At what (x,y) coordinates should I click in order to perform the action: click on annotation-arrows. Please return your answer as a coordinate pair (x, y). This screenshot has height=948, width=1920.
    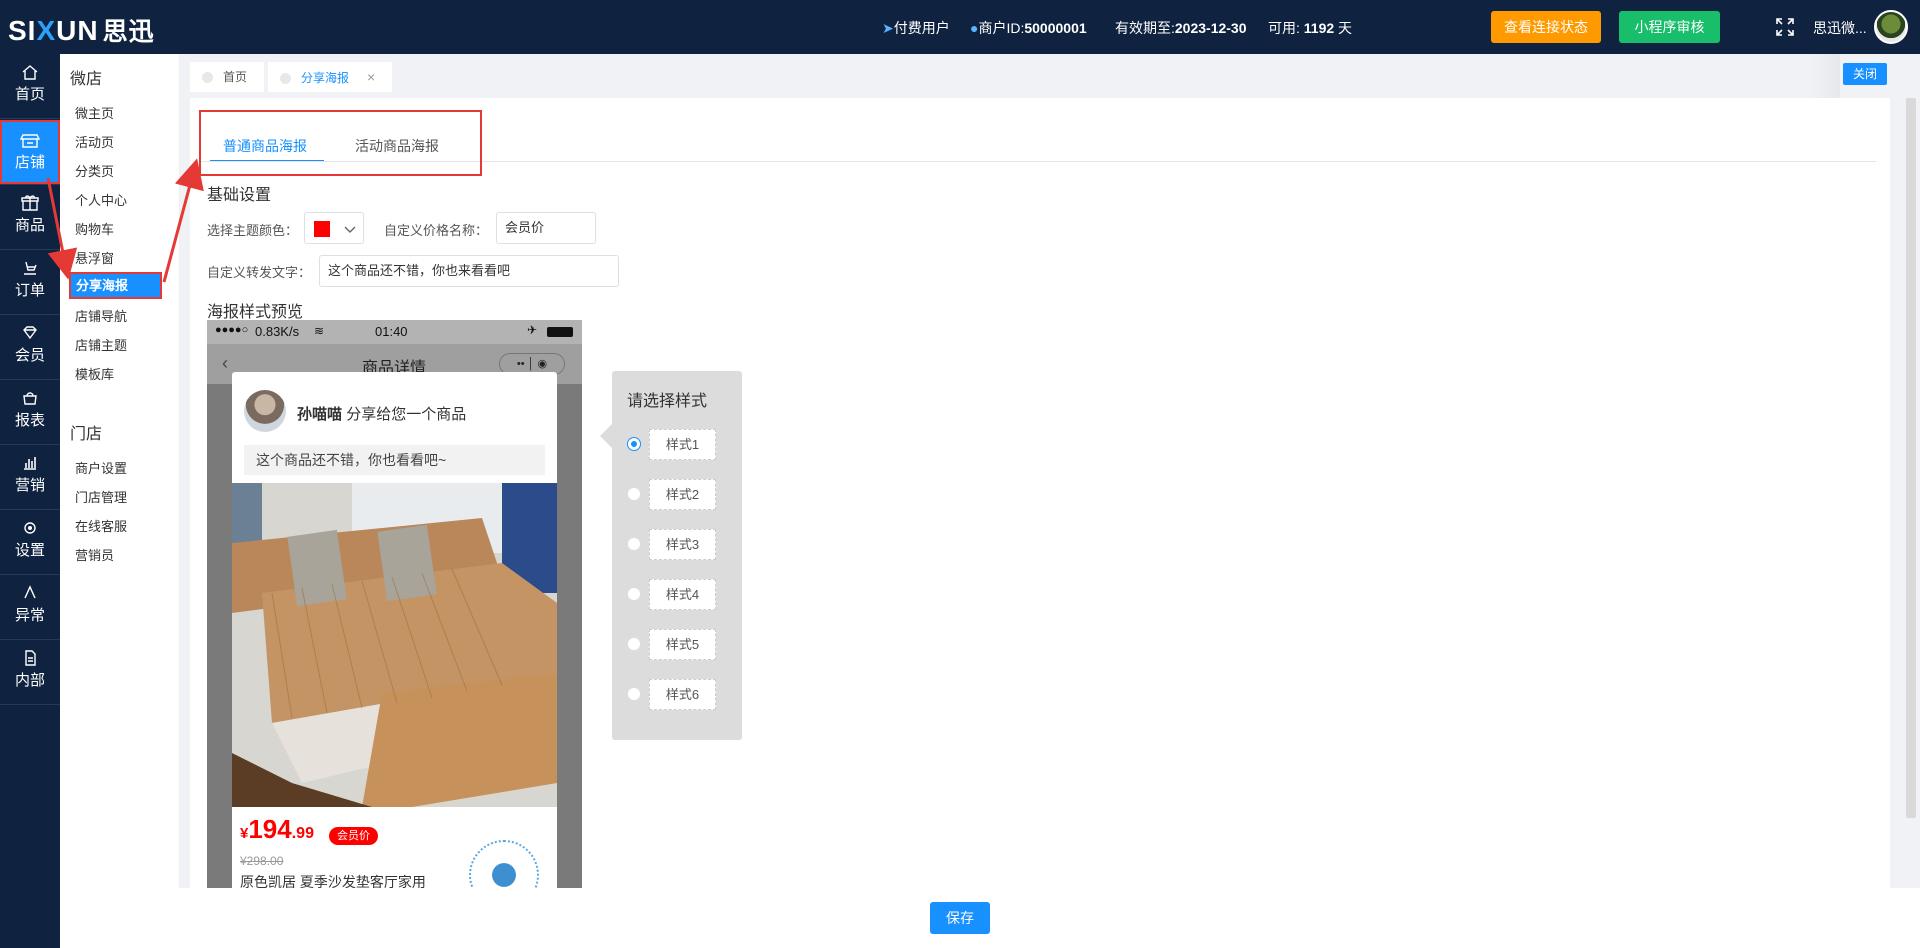
    Looking at the image, I should click on (125, 220).